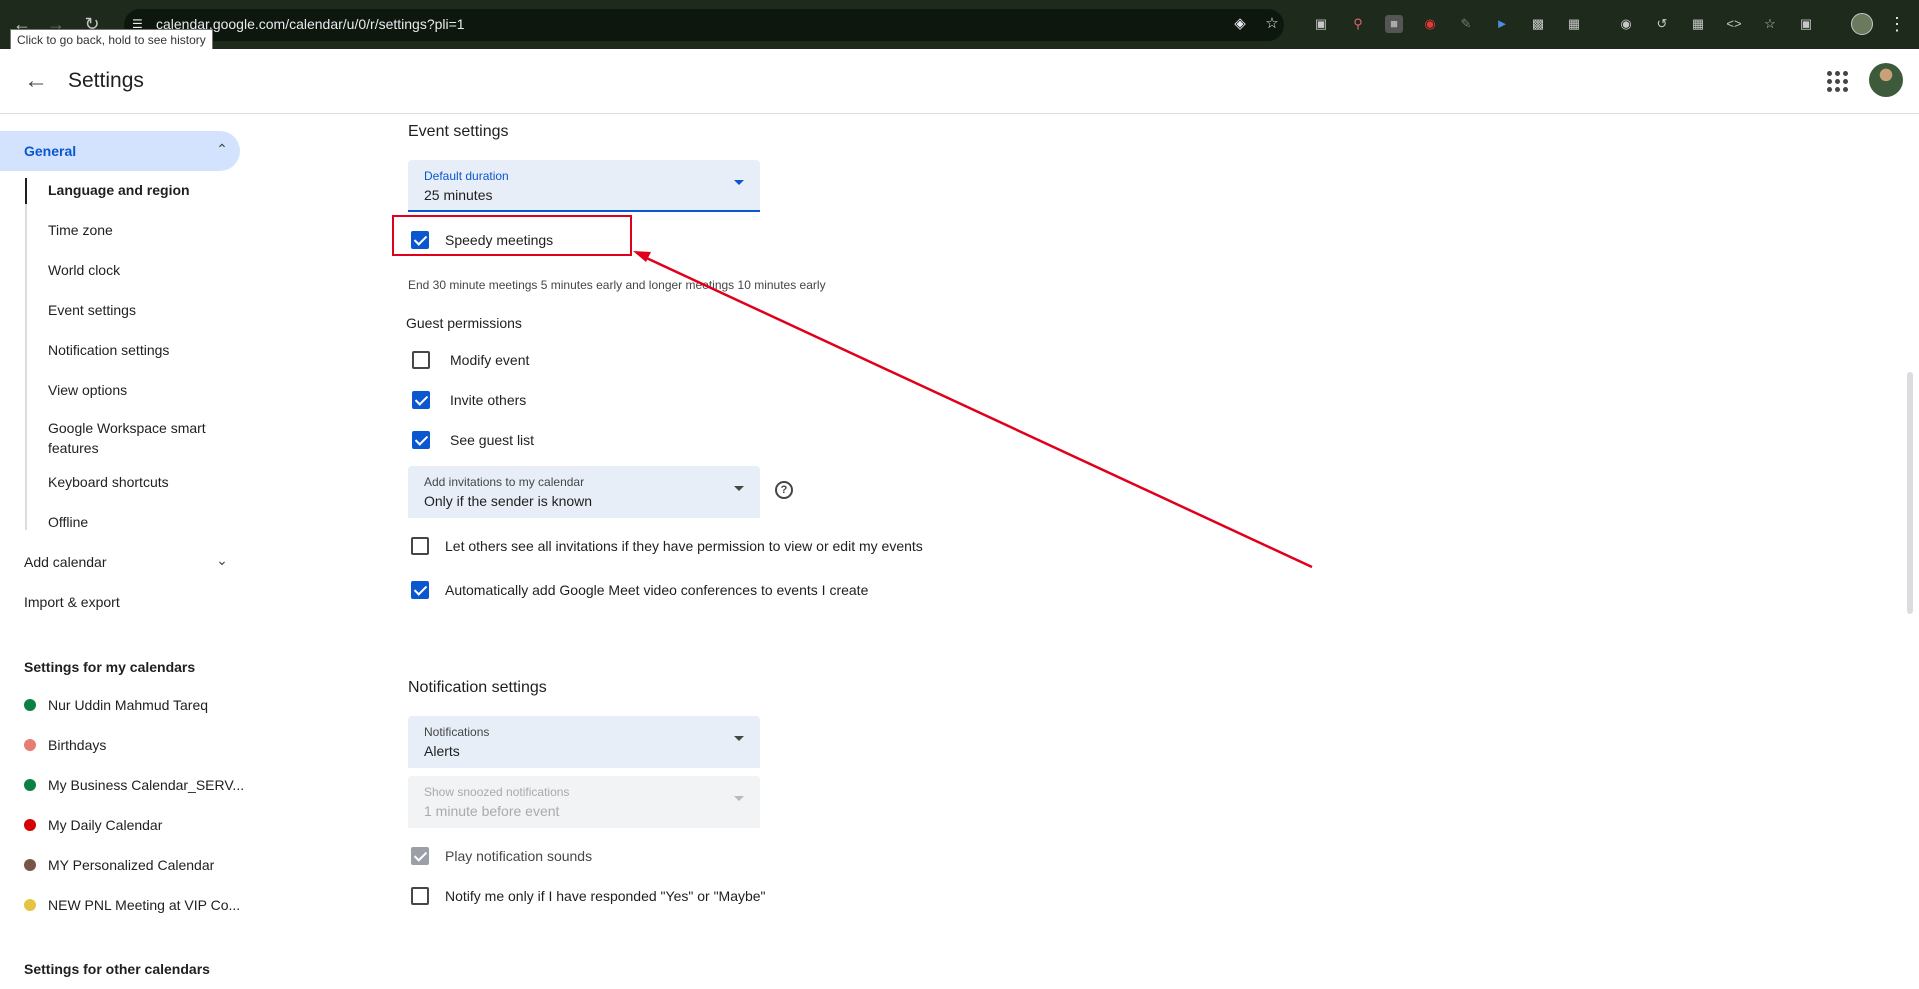 Image resolution: width=1919 pixels, height=989 pixels. I want to click on dropdown-value: 1 minute before event, so click(492, 811).